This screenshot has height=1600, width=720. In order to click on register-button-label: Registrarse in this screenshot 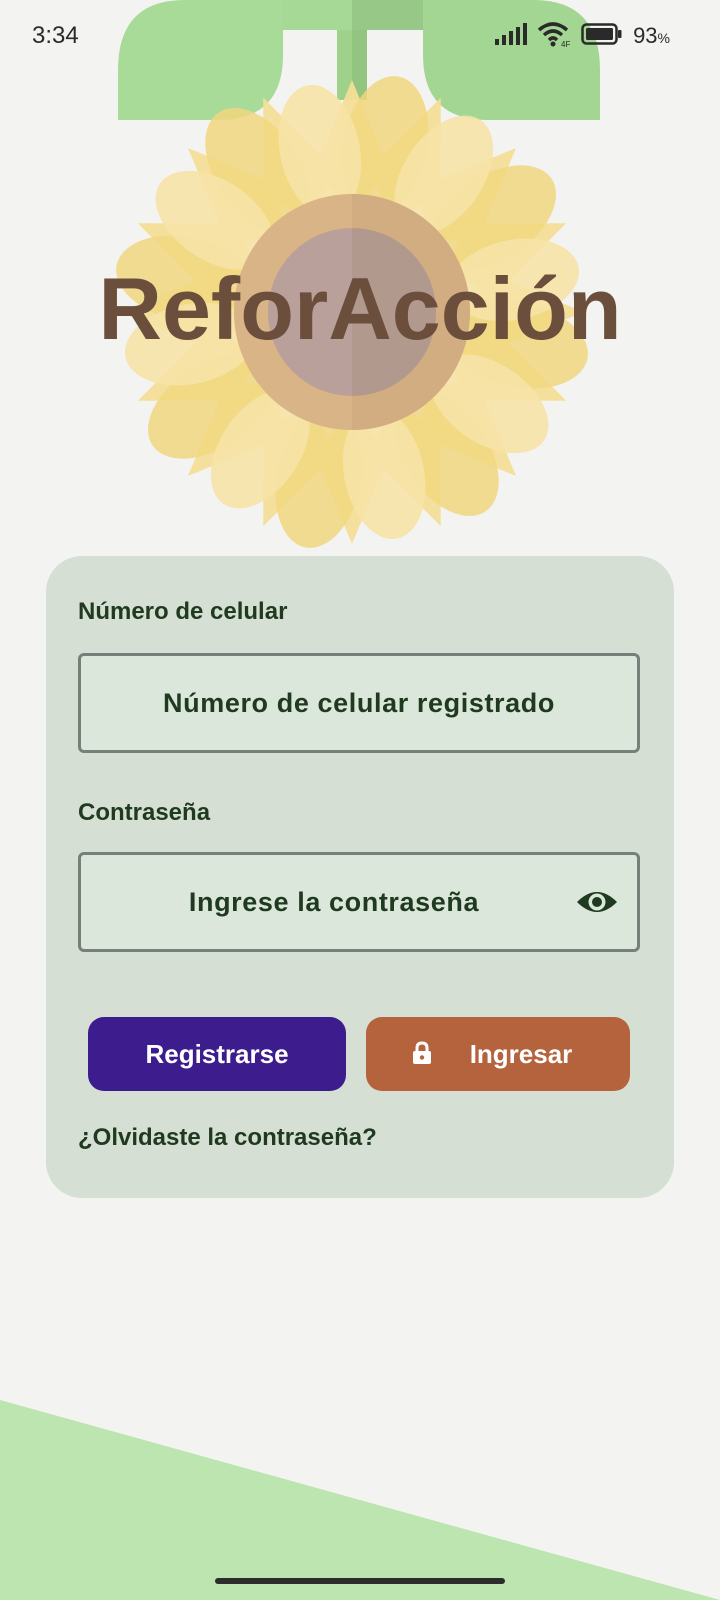, I will do `click(217, 1053)`.